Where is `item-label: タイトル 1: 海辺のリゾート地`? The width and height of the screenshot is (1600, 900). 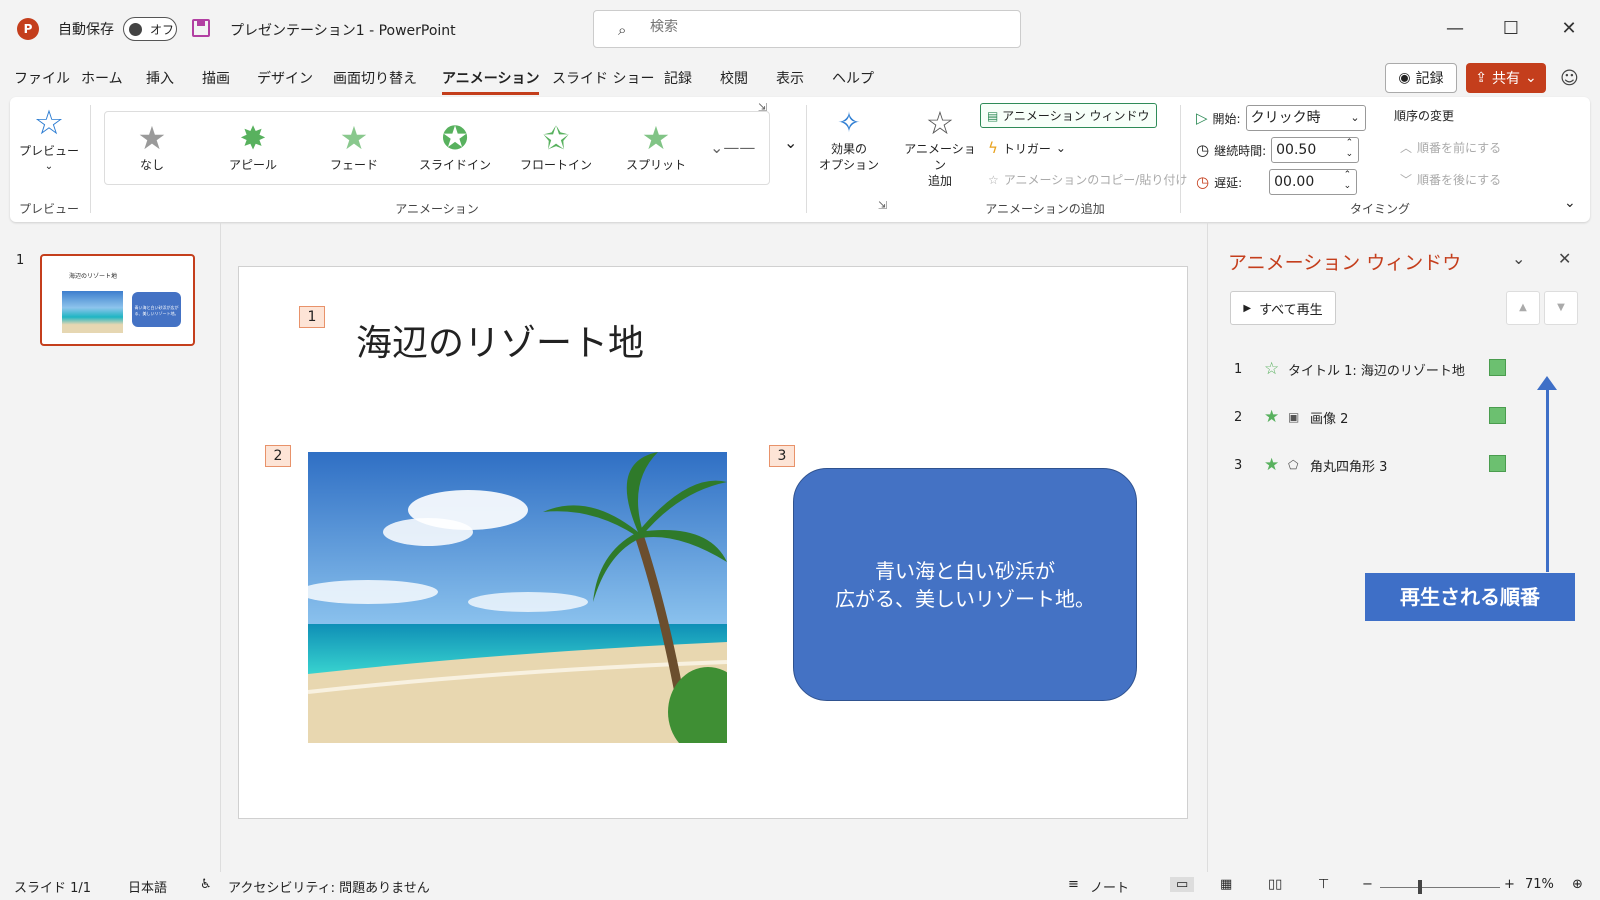
item-label: タイトル 1: 海辺のリゾート地 is located at coordinates (1376, 371).